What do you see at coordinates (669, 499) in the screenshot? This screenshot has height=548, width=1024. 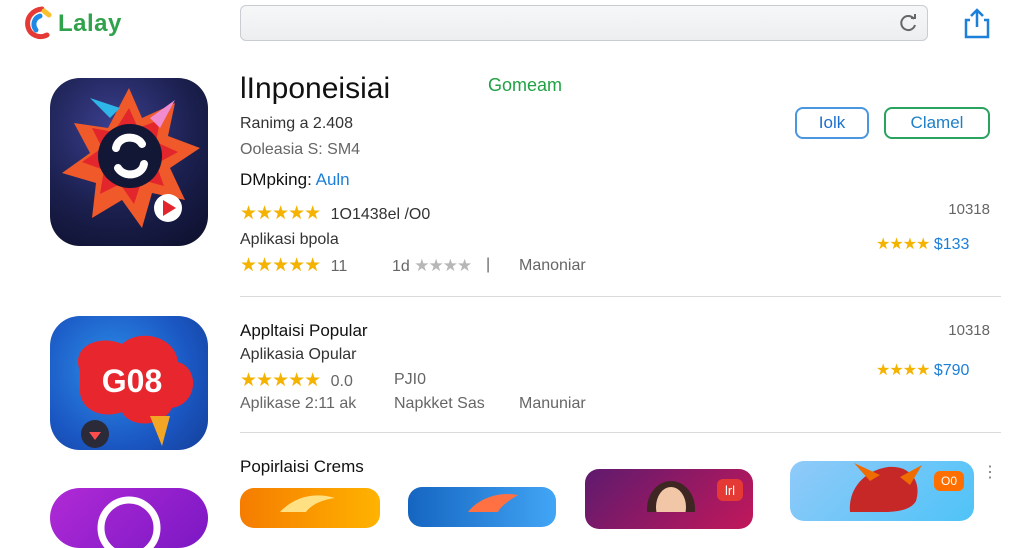 I see `popular-thumb-3: lrl` at bounding box center [669, 499].